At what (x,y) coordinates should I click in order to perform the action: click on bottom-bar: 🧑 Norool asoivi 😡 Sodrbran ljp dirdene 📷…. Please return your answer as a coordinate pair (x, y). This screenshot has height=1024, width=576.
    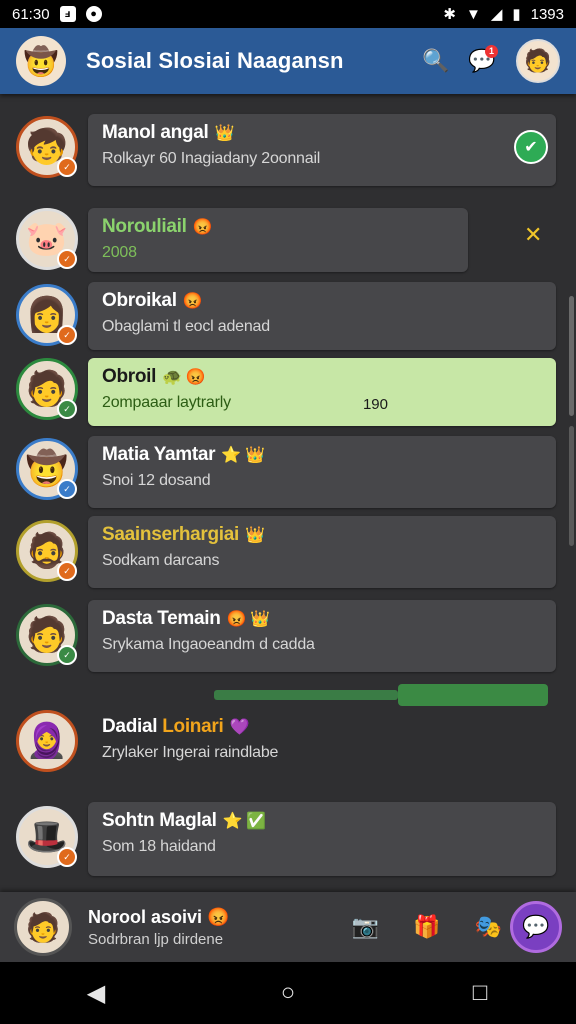
    Looking at the image, I should click on (288, 927).